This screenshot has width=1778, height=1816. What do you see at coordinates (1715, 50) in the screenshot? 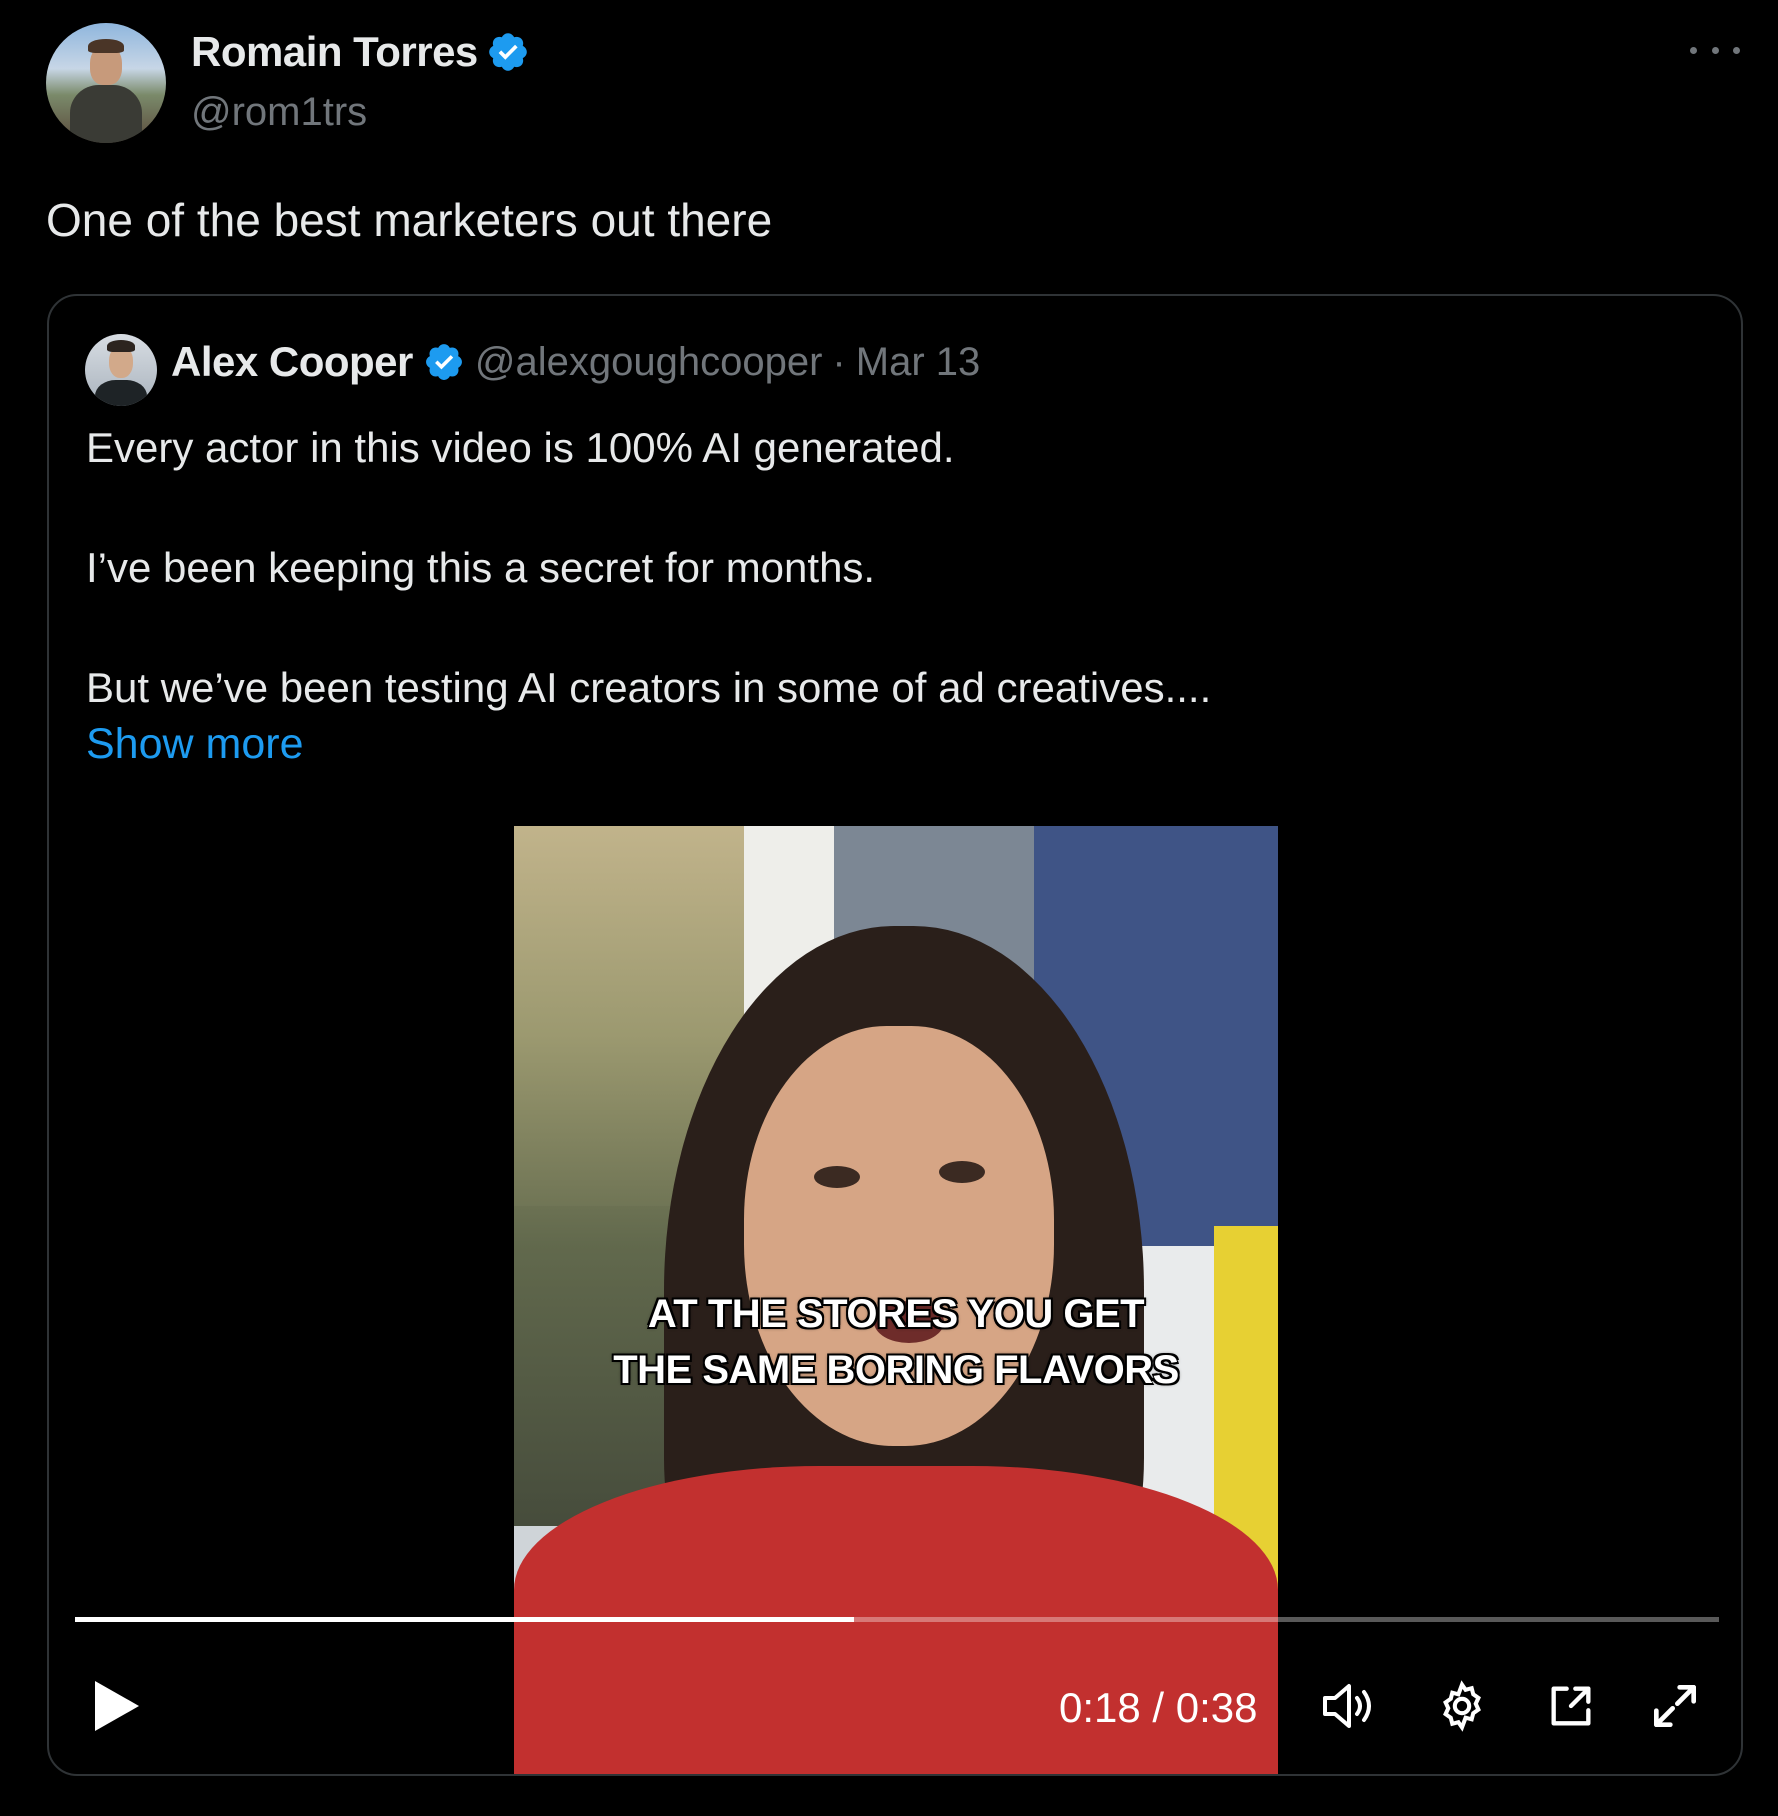
I see `more-options-icon` at bounding box center [1715, 50].